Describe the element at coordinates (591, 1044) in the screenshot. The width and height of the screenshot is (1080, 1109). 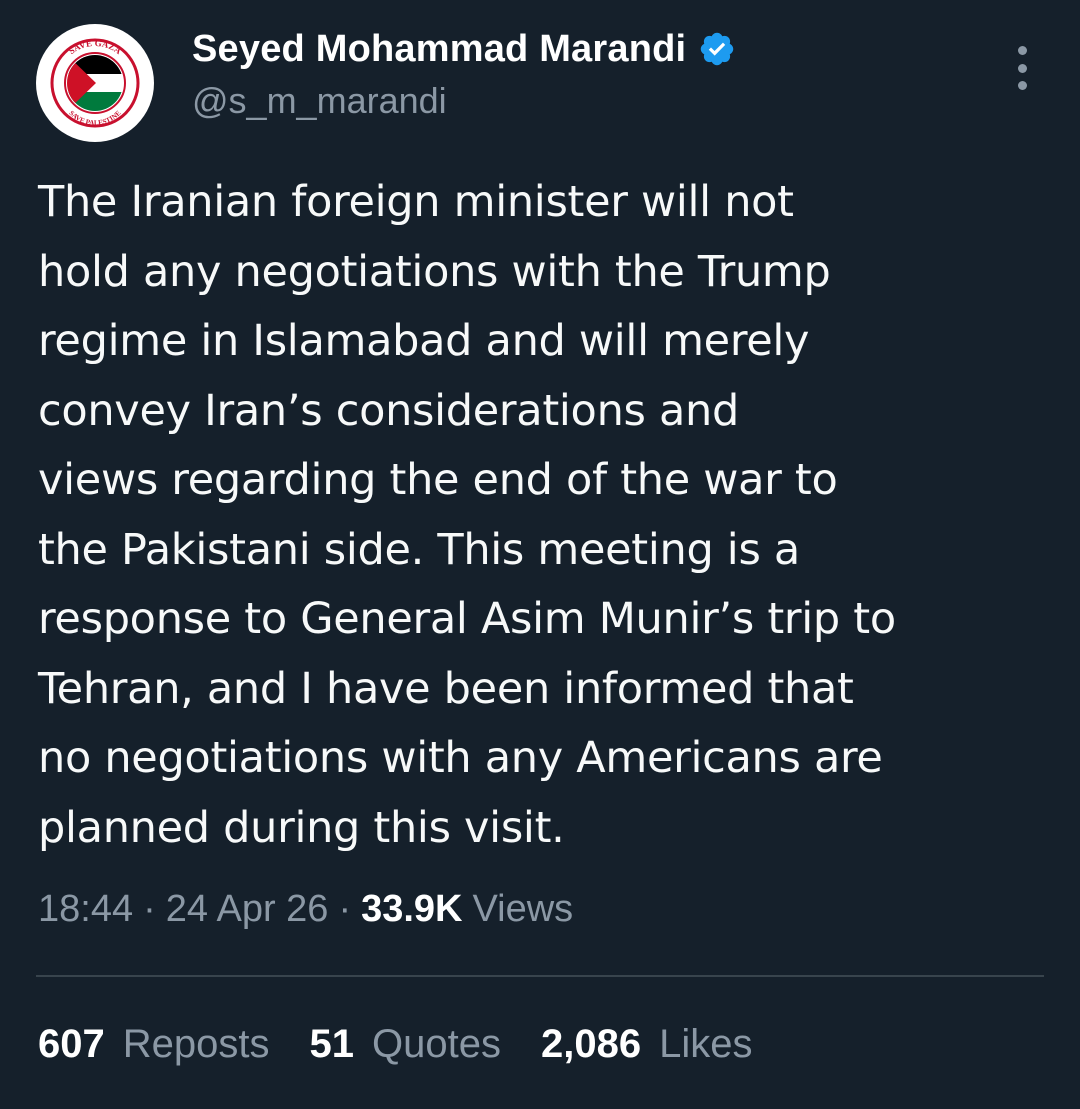
I see `likes-count: 2,086` at that location.